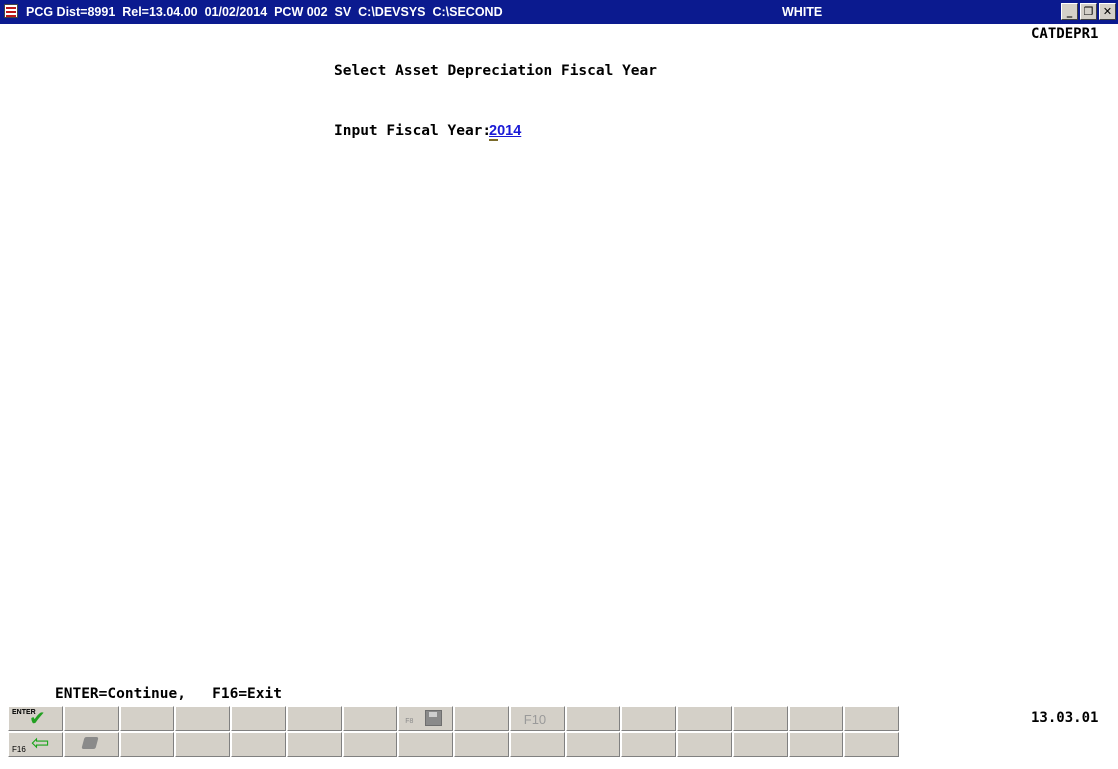 This screenshot has height=769, width=1118. What do you see at coordinates (434, 718) in the screenshot?
I see `save-icon` at bounding box center [434, 718].